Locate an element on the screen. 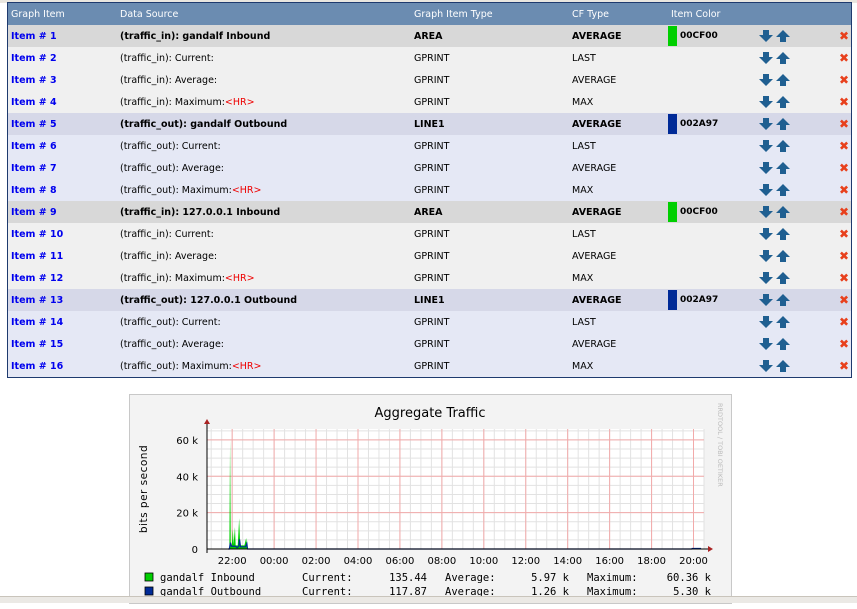  col-move is located at coordinates (795, 13).